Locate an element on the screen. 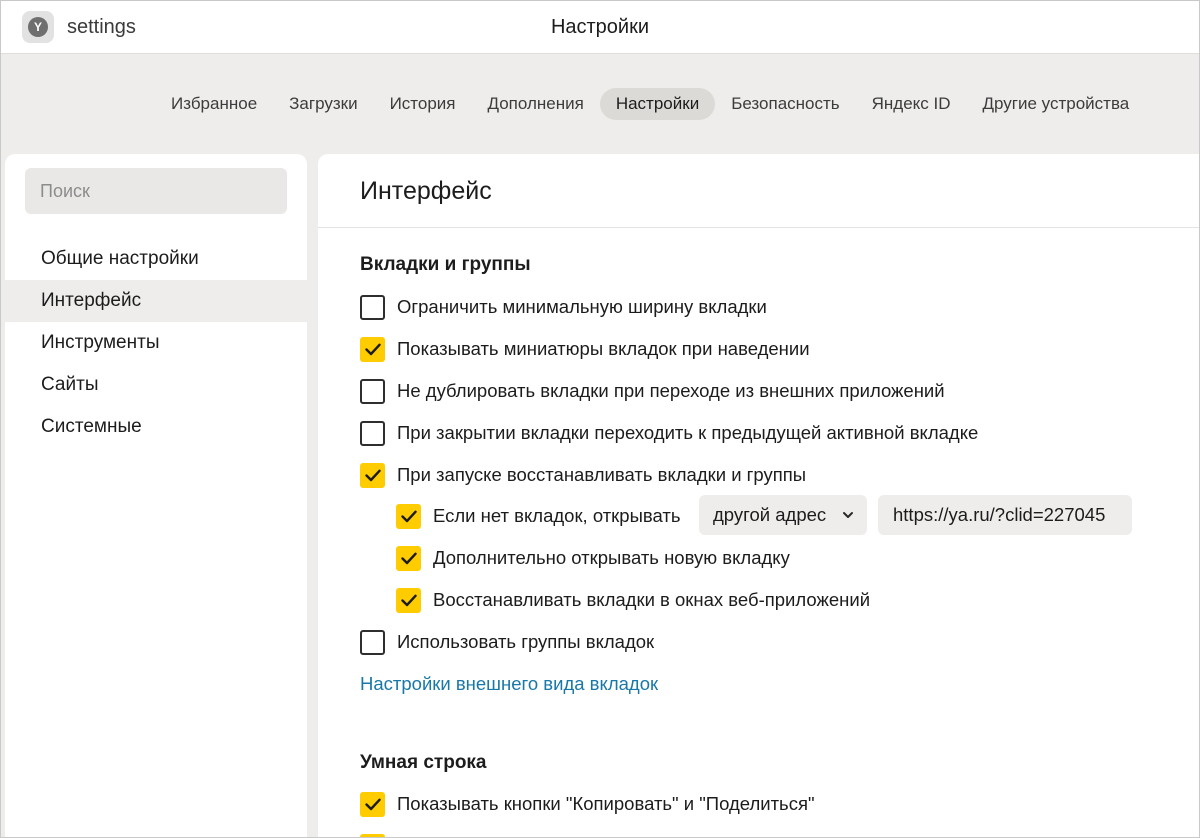 The height and width of the screenshot is (838, 1200). select-value: другой адрес is located at coordinates (770, 514).